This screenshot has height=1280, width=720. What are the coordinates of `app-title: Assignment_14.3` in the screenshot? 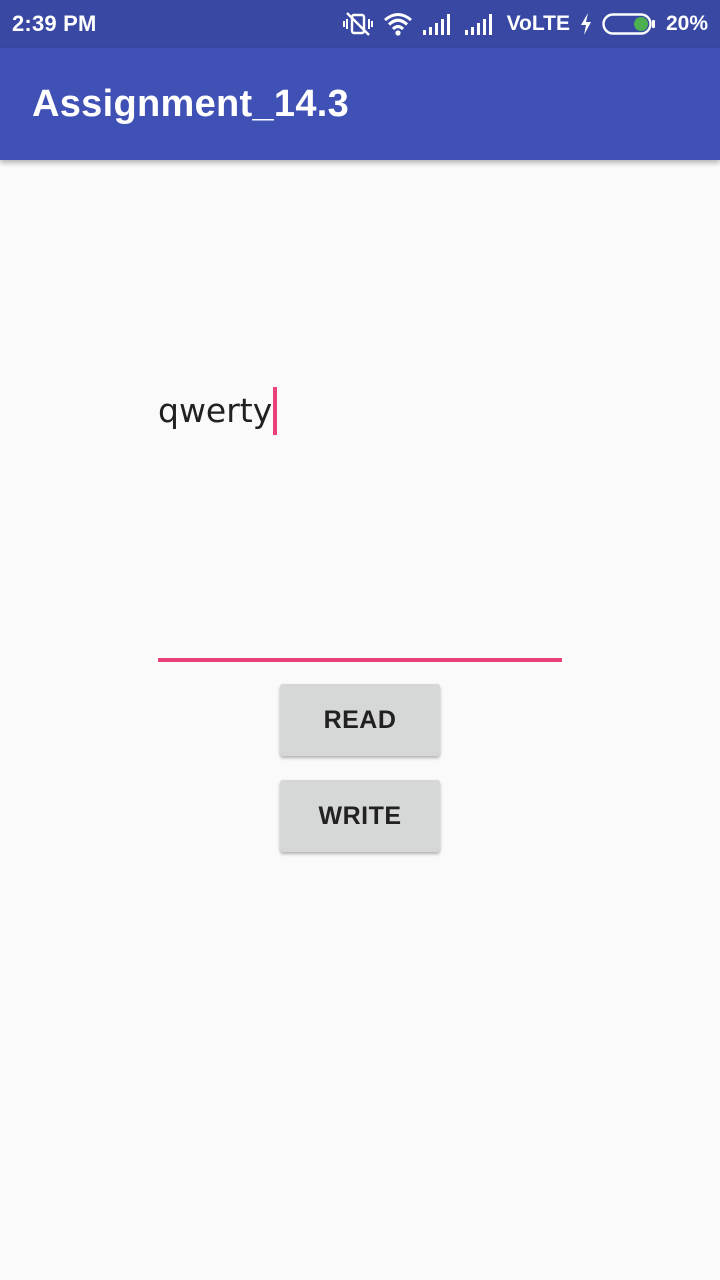 It's located at (191, 103).